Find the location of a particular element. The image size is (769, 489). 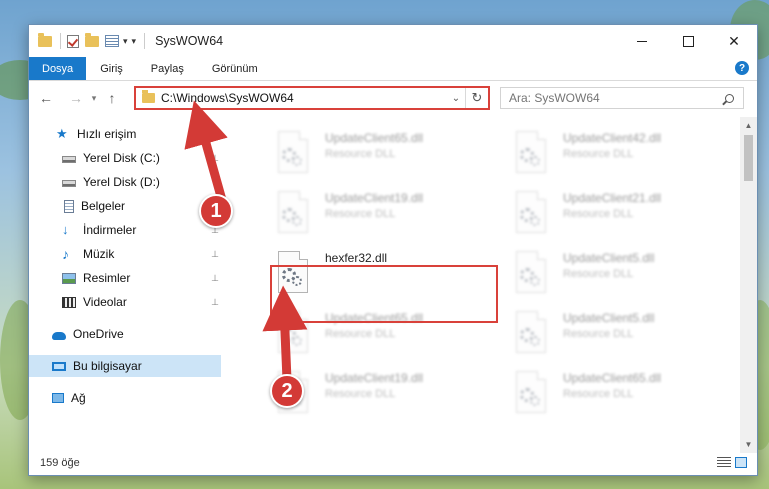

tiles-view-icon is located at coordinates (741, 462).